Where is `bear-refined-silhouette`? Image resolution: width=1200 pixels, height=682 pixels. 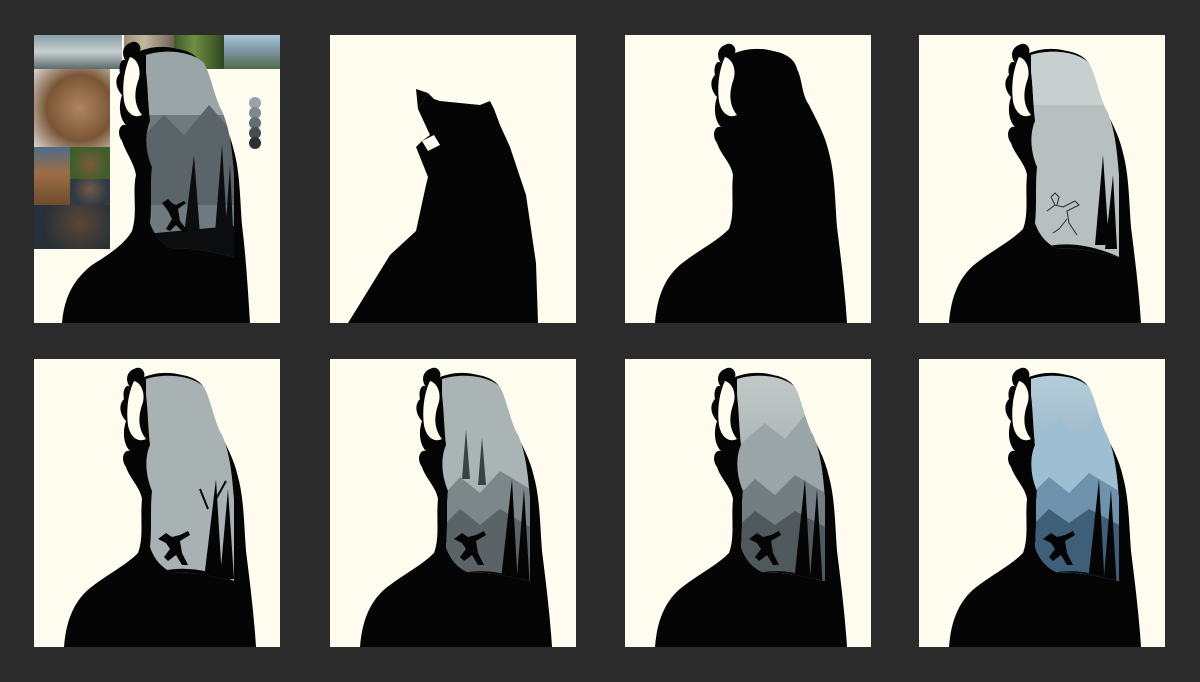 bear-refined-silhouette is located at coordinates (751, 183).